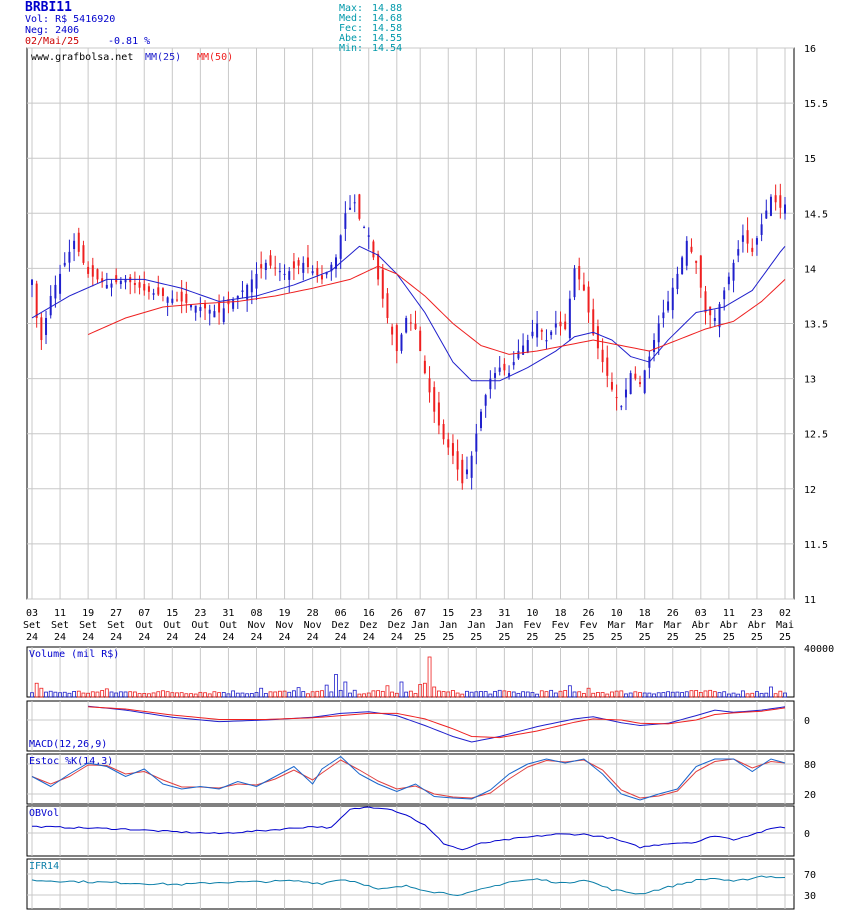 The height and width of the screenshot is (920, 850). Describe the element at coordinates (810, 490) in the screenshot. I see `y-tick-label: 12` at that location.